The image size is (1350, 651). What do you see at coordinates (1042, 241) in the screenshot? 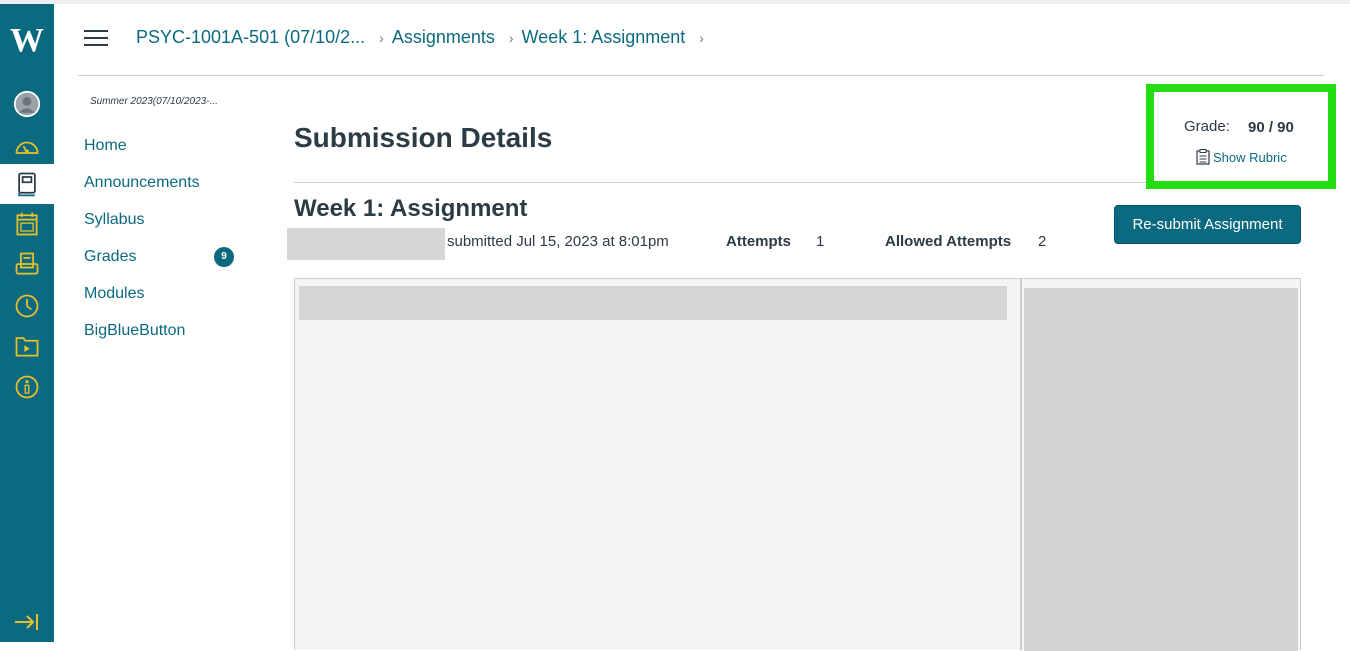
I see `allowed-attempts-value: 2` at bounding box center [1042, 241].